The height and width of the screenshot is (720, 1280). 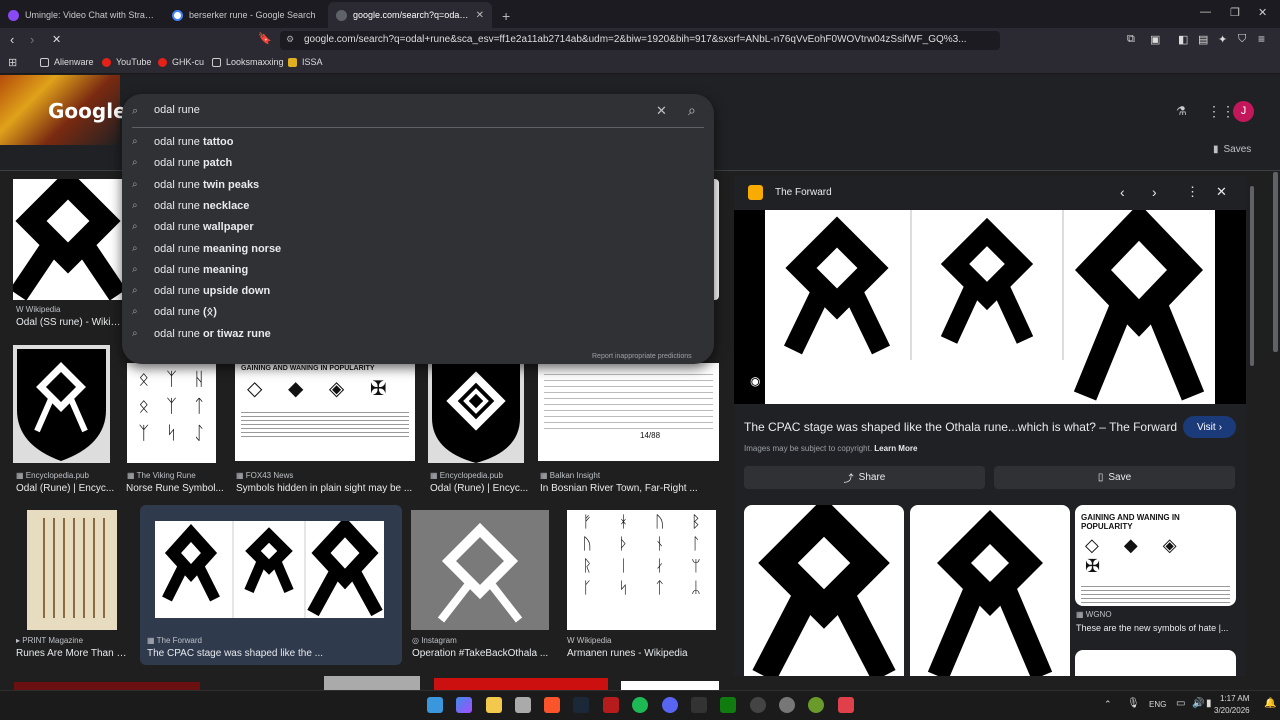 I want to click on search-submit-icon: ⌕, so click(x=692, y=110).